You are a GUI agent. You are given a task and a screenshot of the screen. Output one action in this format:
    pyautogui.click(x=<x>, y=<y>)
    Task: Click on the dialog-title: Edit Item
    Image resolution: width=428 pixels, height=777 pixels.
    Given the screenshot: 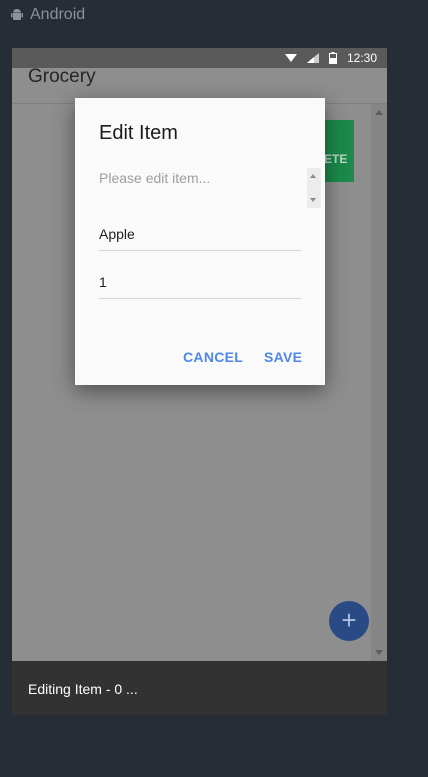 What is the action you would take?
    pyautogui.click(x=138, y=133)
    